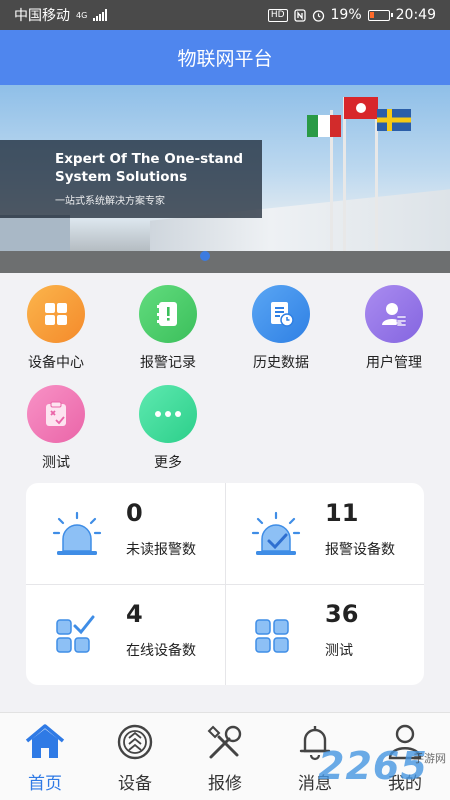  I want to click on online-devices-icon, so click(75, 634).